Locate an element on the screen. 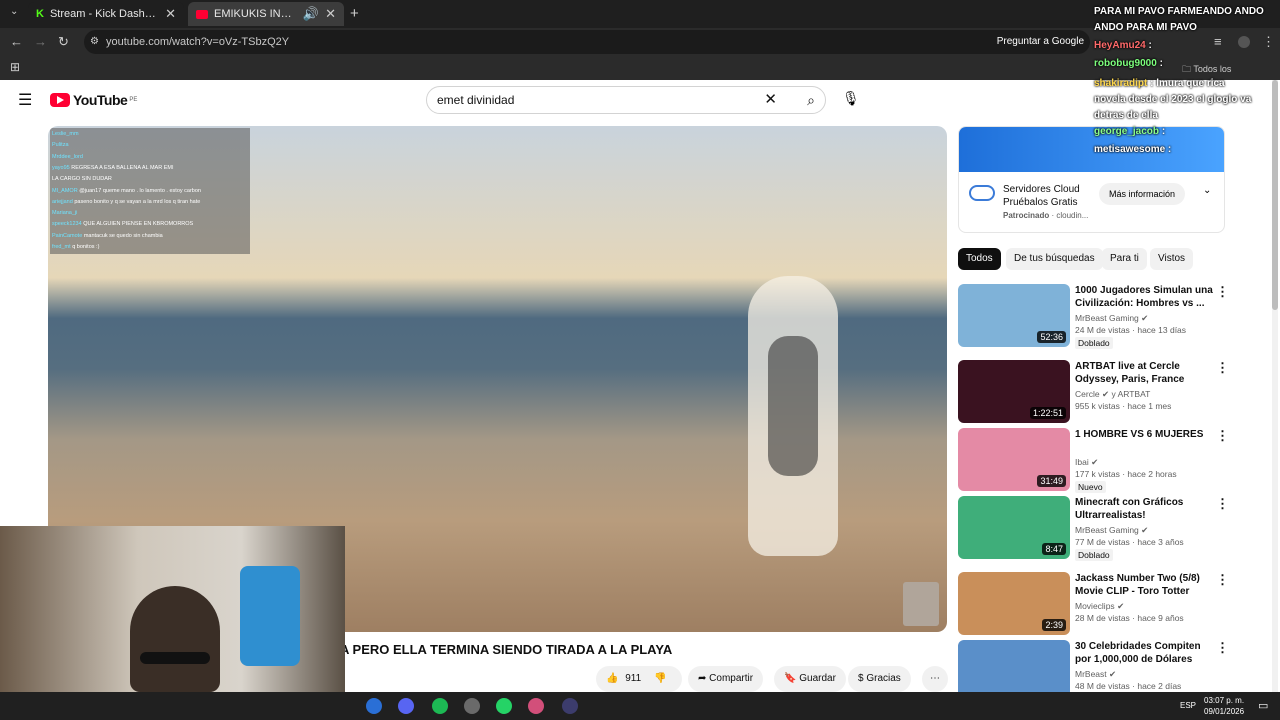 This screenshot has width=1280, height=720. inplayer-chat-user: Mariana_ji is located at coordinates (65, 213).